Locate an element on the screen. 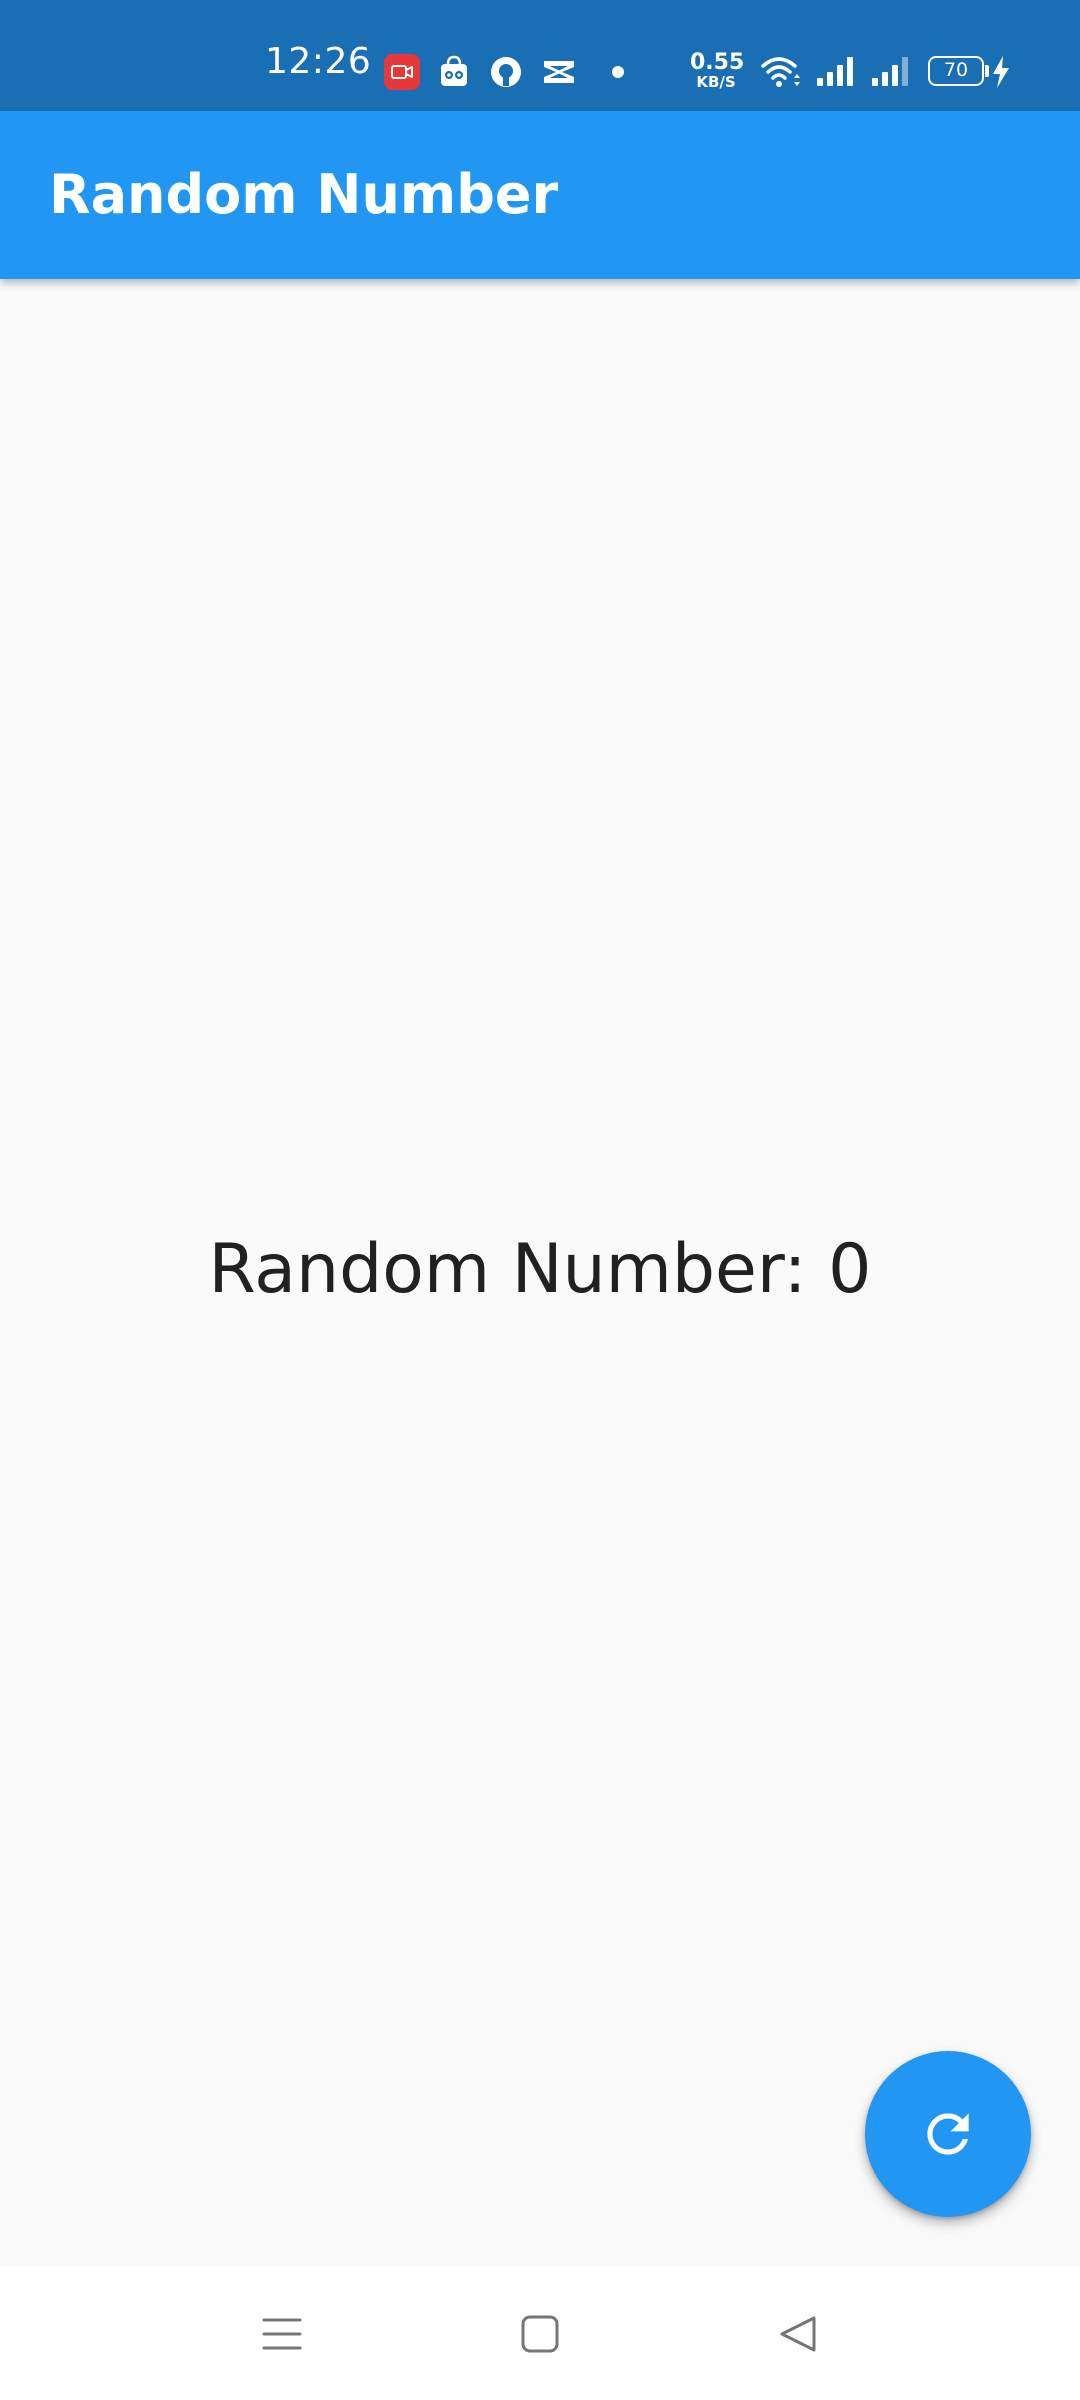 The height and width of the screenshot is (2400, 1080). home-square-icon is located at coordinates (540, 2334).